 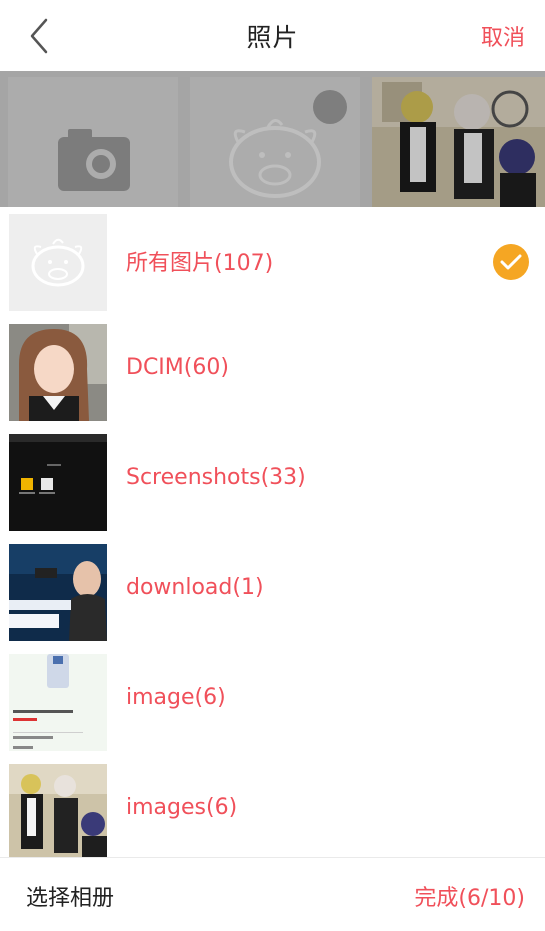 I want to click on album-row-image: image(6), so click(x=272, y=702).